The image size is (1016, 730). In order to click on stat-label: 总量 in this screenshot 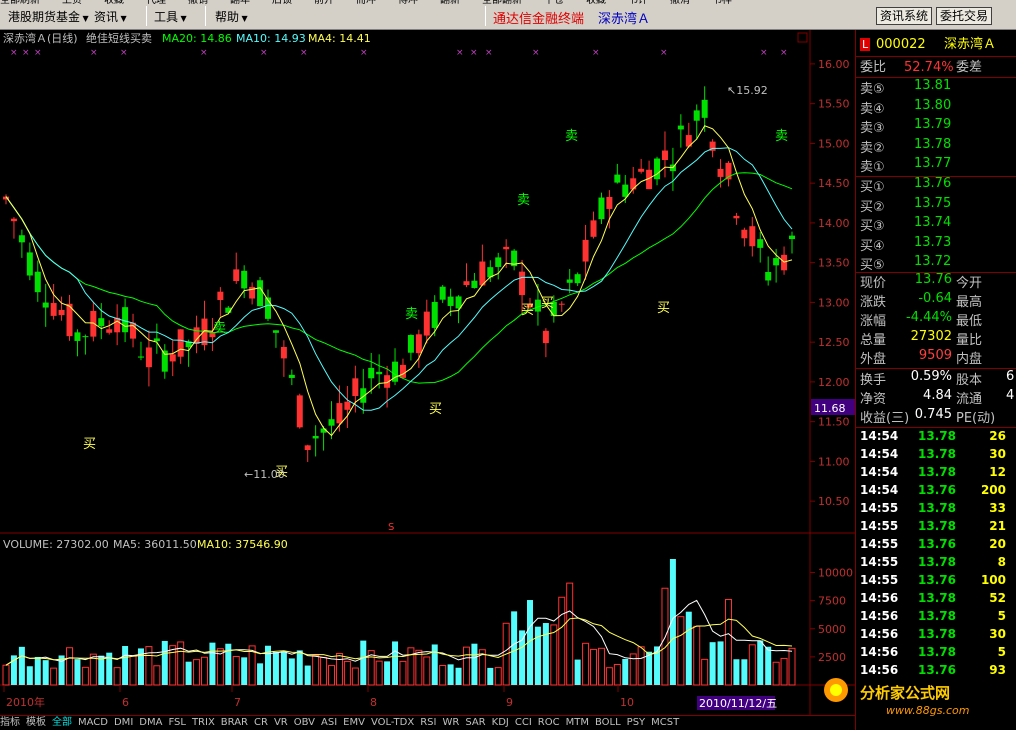, I will do `click(873, 340)`.